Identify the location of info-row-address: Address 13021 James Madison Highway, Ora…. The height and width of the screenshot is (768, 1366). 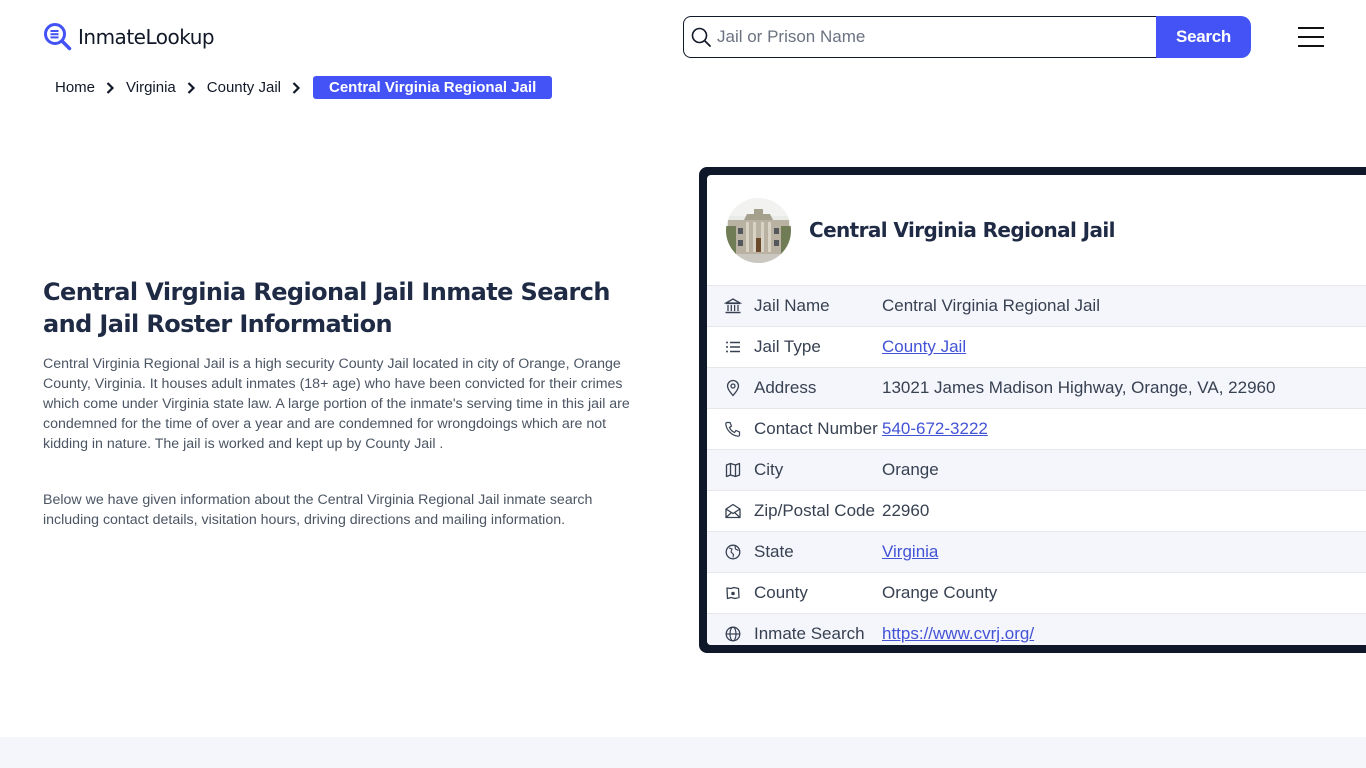
(1036, 387).